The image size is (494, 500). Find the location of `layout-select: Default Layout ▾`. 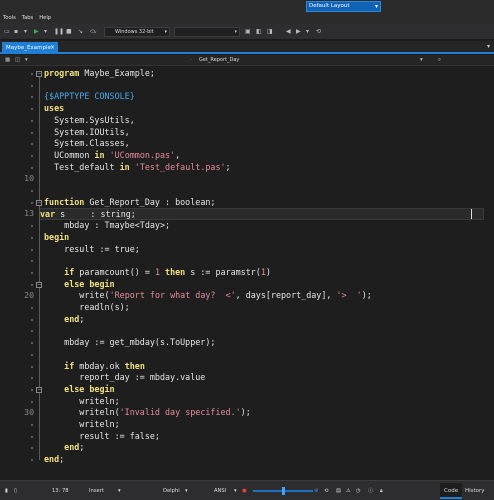

layout-select: Default Layout ▾ is located at coordinates (343, 6).